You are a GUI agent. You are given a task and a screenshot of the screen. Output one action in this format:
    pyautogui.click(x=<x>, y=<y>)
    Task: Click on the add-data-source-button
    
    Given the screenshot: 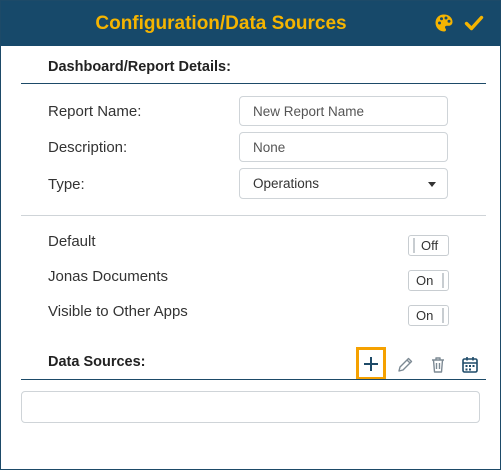 What is the action you would take?
    pyautogui.click(x=371, y=363)
    